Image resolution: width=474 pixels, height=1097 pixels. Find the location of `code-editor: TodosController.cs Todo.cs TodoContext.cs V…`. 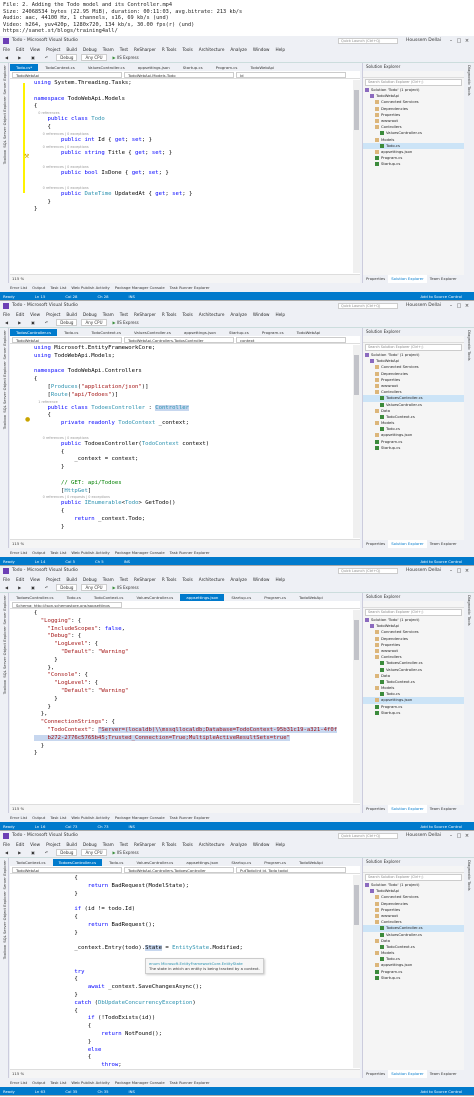

code-editor: TodosController.cs Todo.cs TodoContext.cs V… is located at coordinates (185, 438).